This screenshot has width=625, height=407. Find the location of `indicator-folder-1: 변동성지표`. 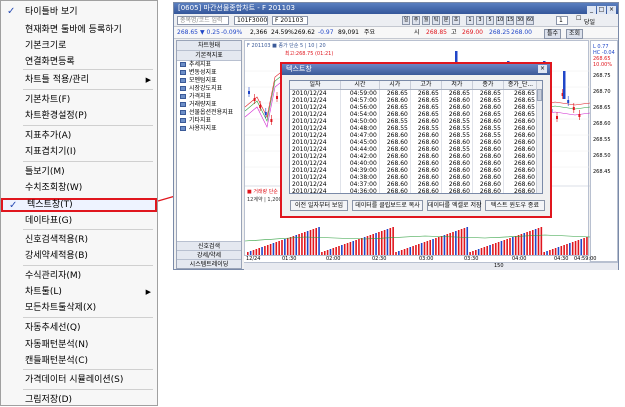

indicator-folder-1: 변동성지표 is located at coordinates (209, 73).